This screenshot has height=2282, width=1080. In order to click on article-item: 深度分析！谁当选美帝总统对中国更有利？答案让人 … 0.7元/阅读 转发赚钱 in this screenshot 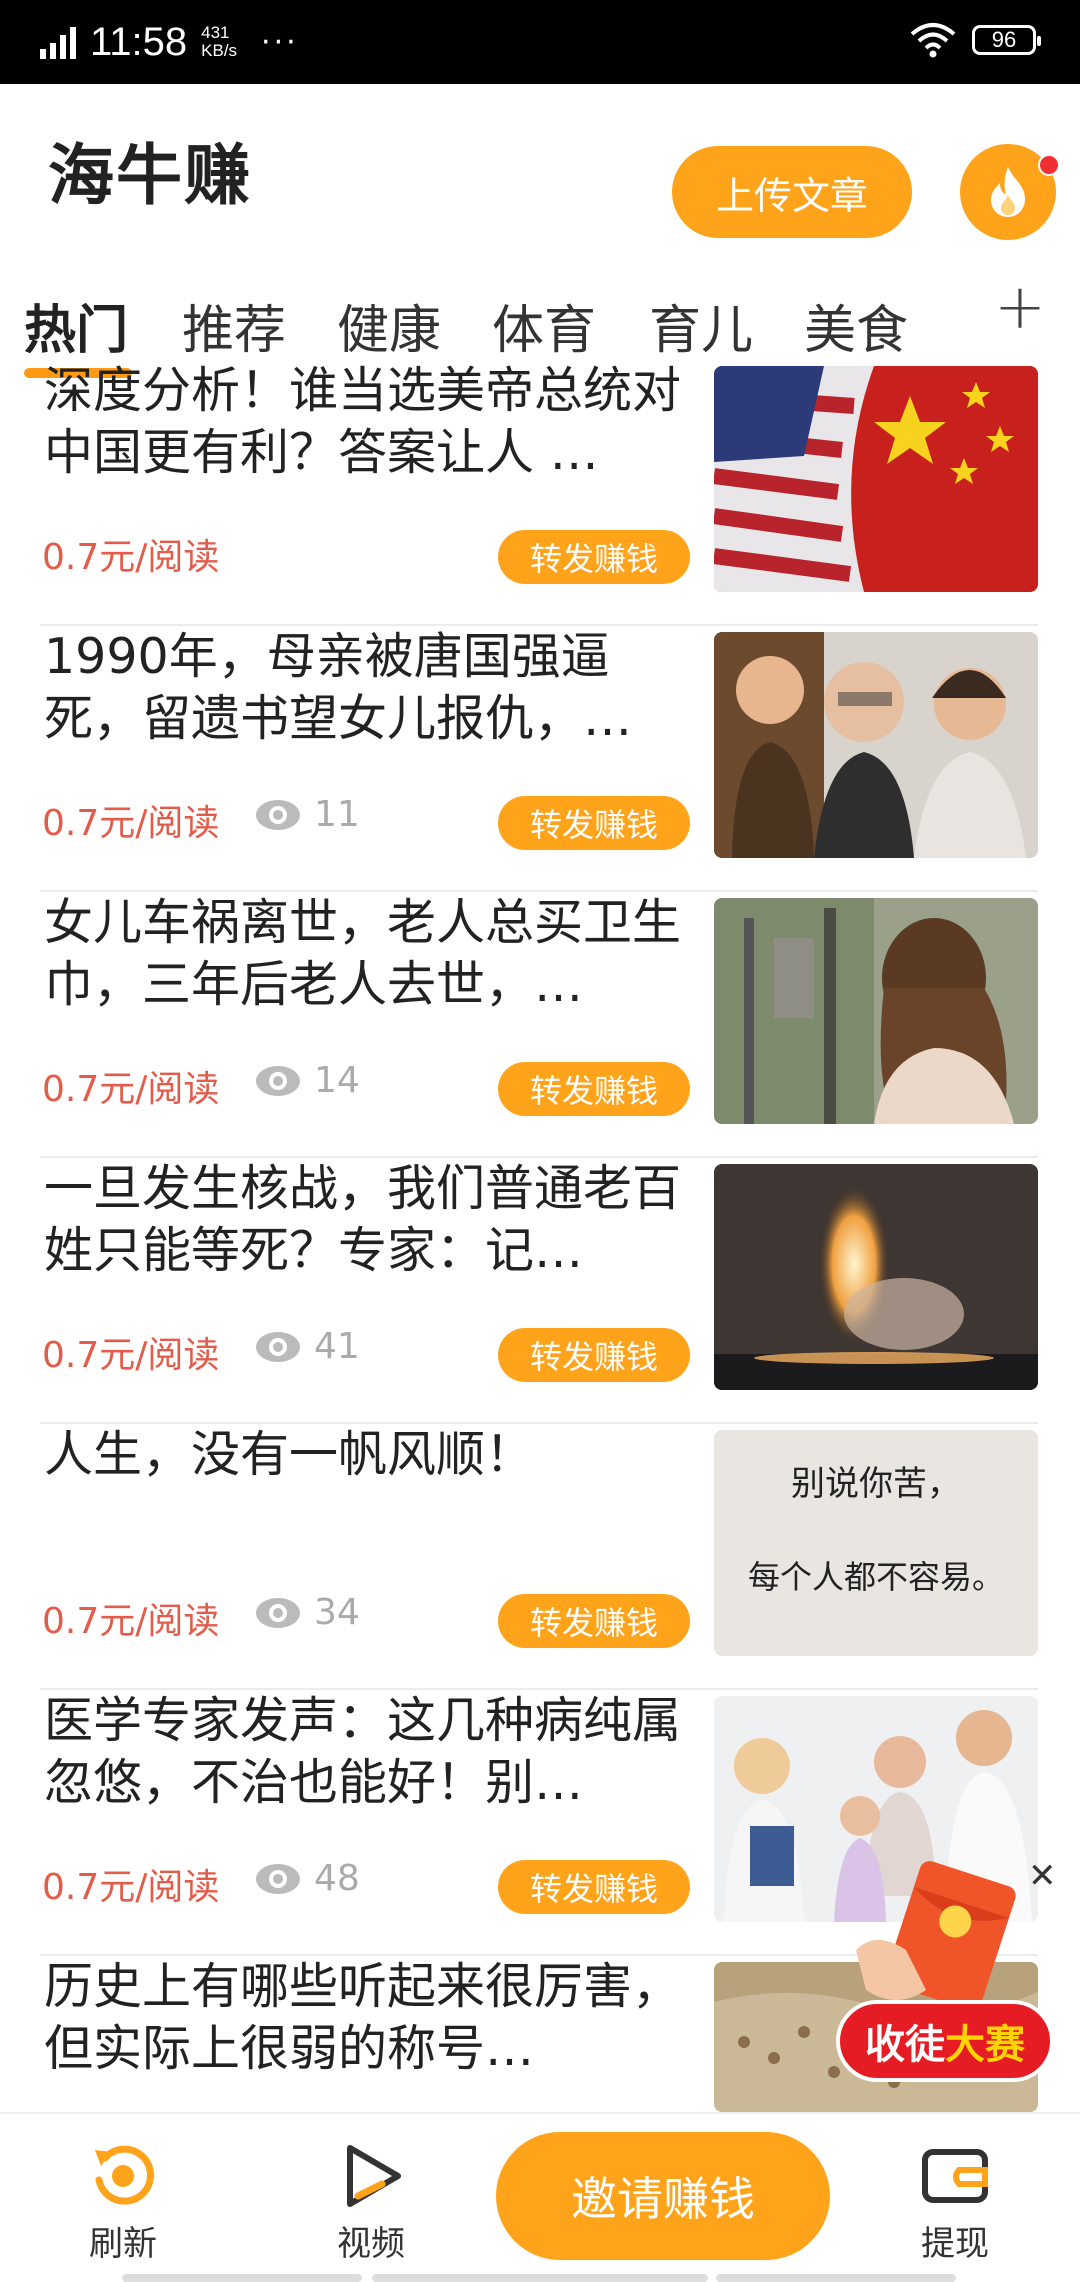, I will do `click(539, 493)`.